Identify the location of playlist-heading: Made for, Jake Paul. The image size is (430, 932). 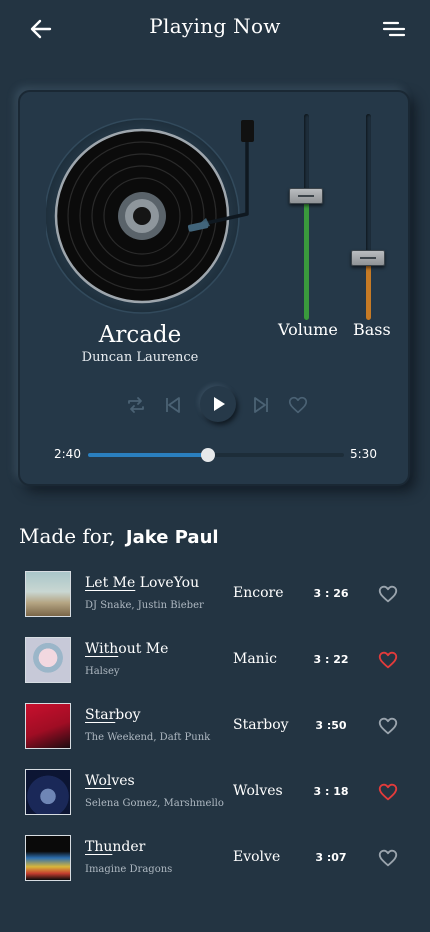
(119, 536).